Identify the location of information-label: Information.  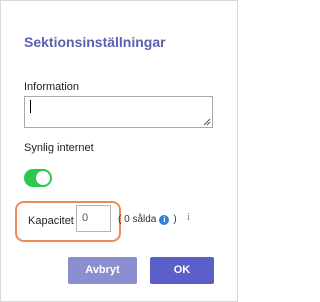
(52, 87).